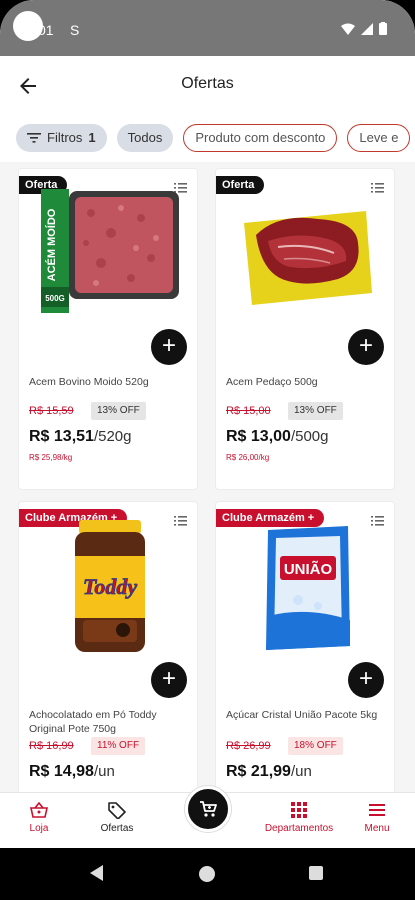  I want to click on current-price: R$ 13,51/520g, so click(80, 437).